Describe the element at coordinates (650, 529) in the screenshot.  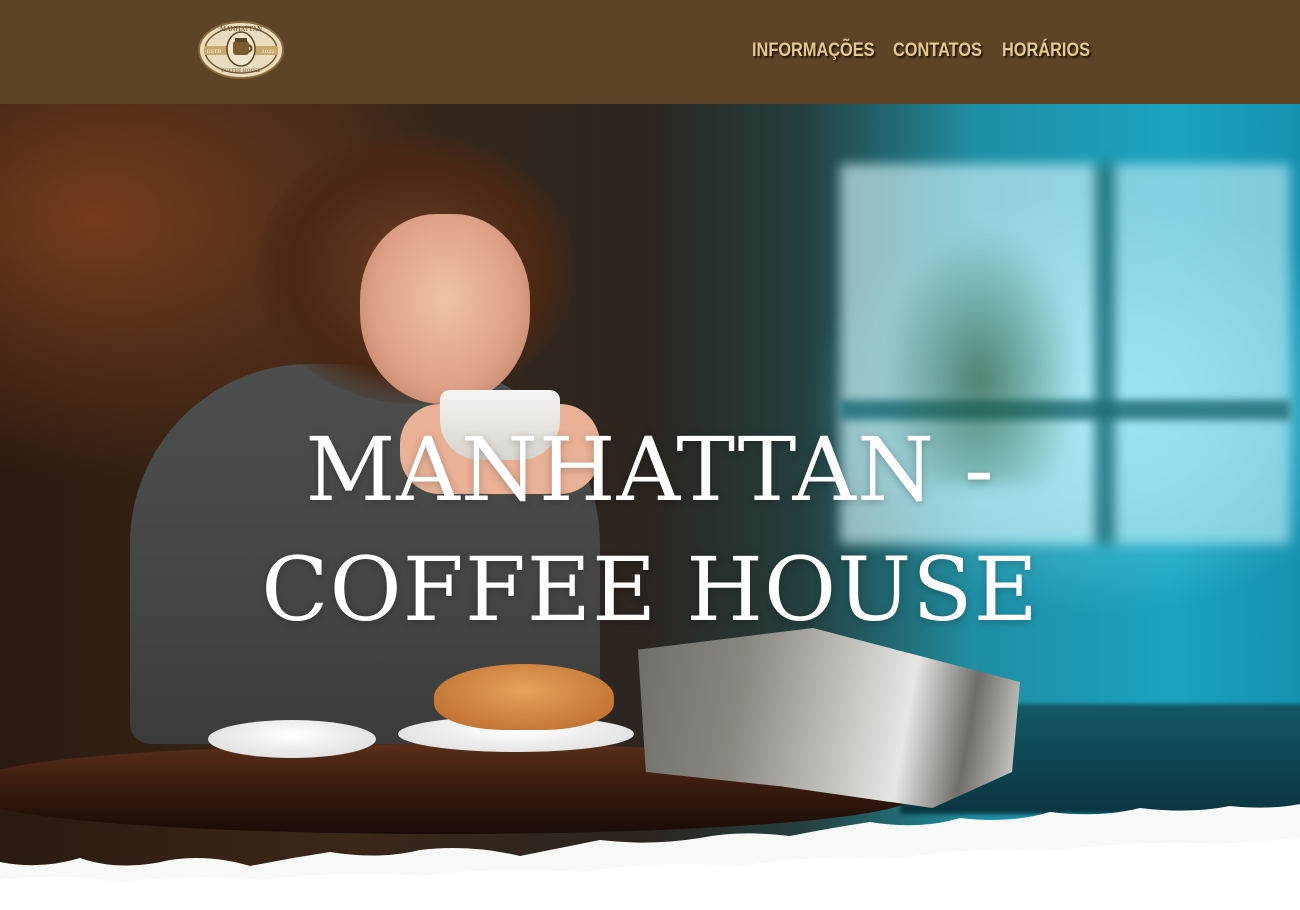
I see `hero-title: MANHATTAN - COFFEE HOUSE` at that location.